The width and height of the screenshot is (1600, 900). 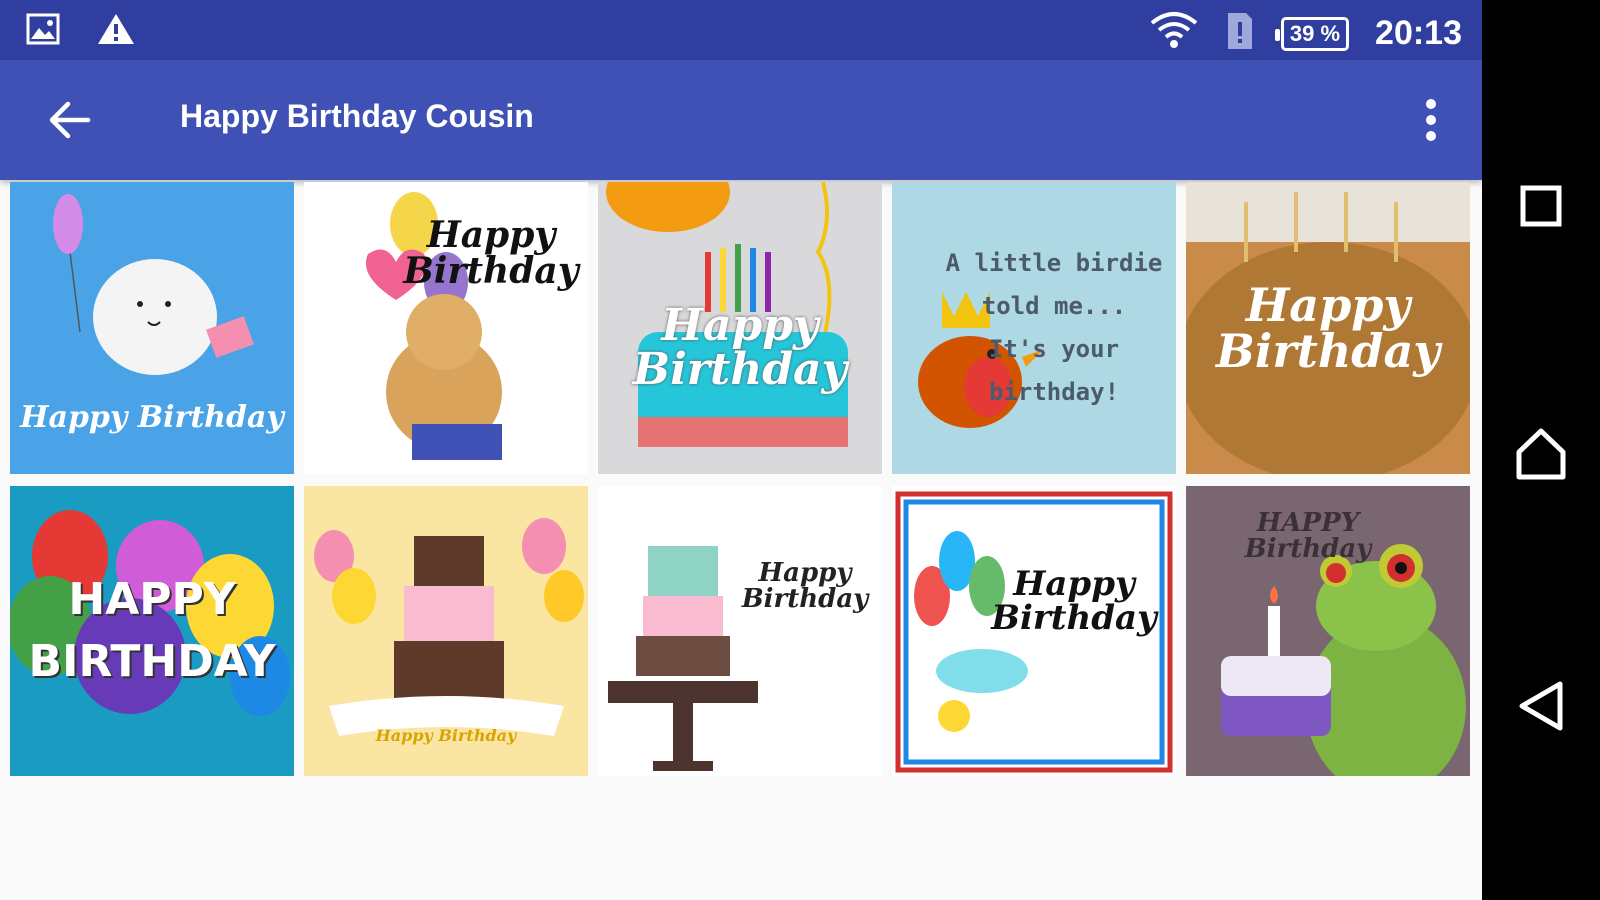 What do you see at coordinates (1312, 33) in the screenshot?
I see `battery-indicator: 39 %` at bounding box center [1312, 33].